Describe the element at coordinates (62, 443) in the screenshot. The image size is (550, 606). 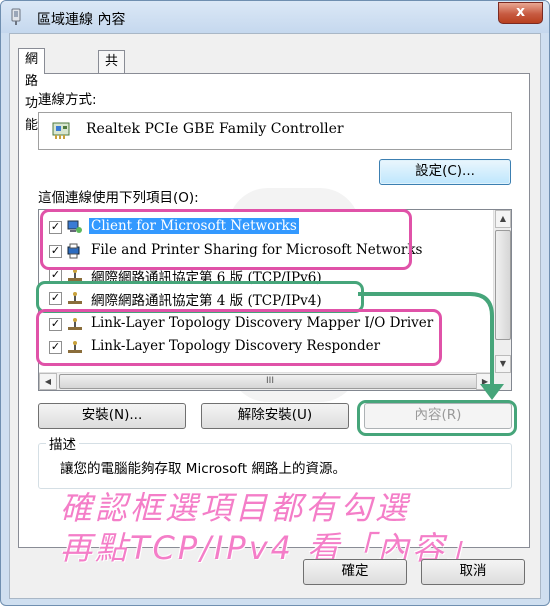
I see `description-title: 描述` at that location.